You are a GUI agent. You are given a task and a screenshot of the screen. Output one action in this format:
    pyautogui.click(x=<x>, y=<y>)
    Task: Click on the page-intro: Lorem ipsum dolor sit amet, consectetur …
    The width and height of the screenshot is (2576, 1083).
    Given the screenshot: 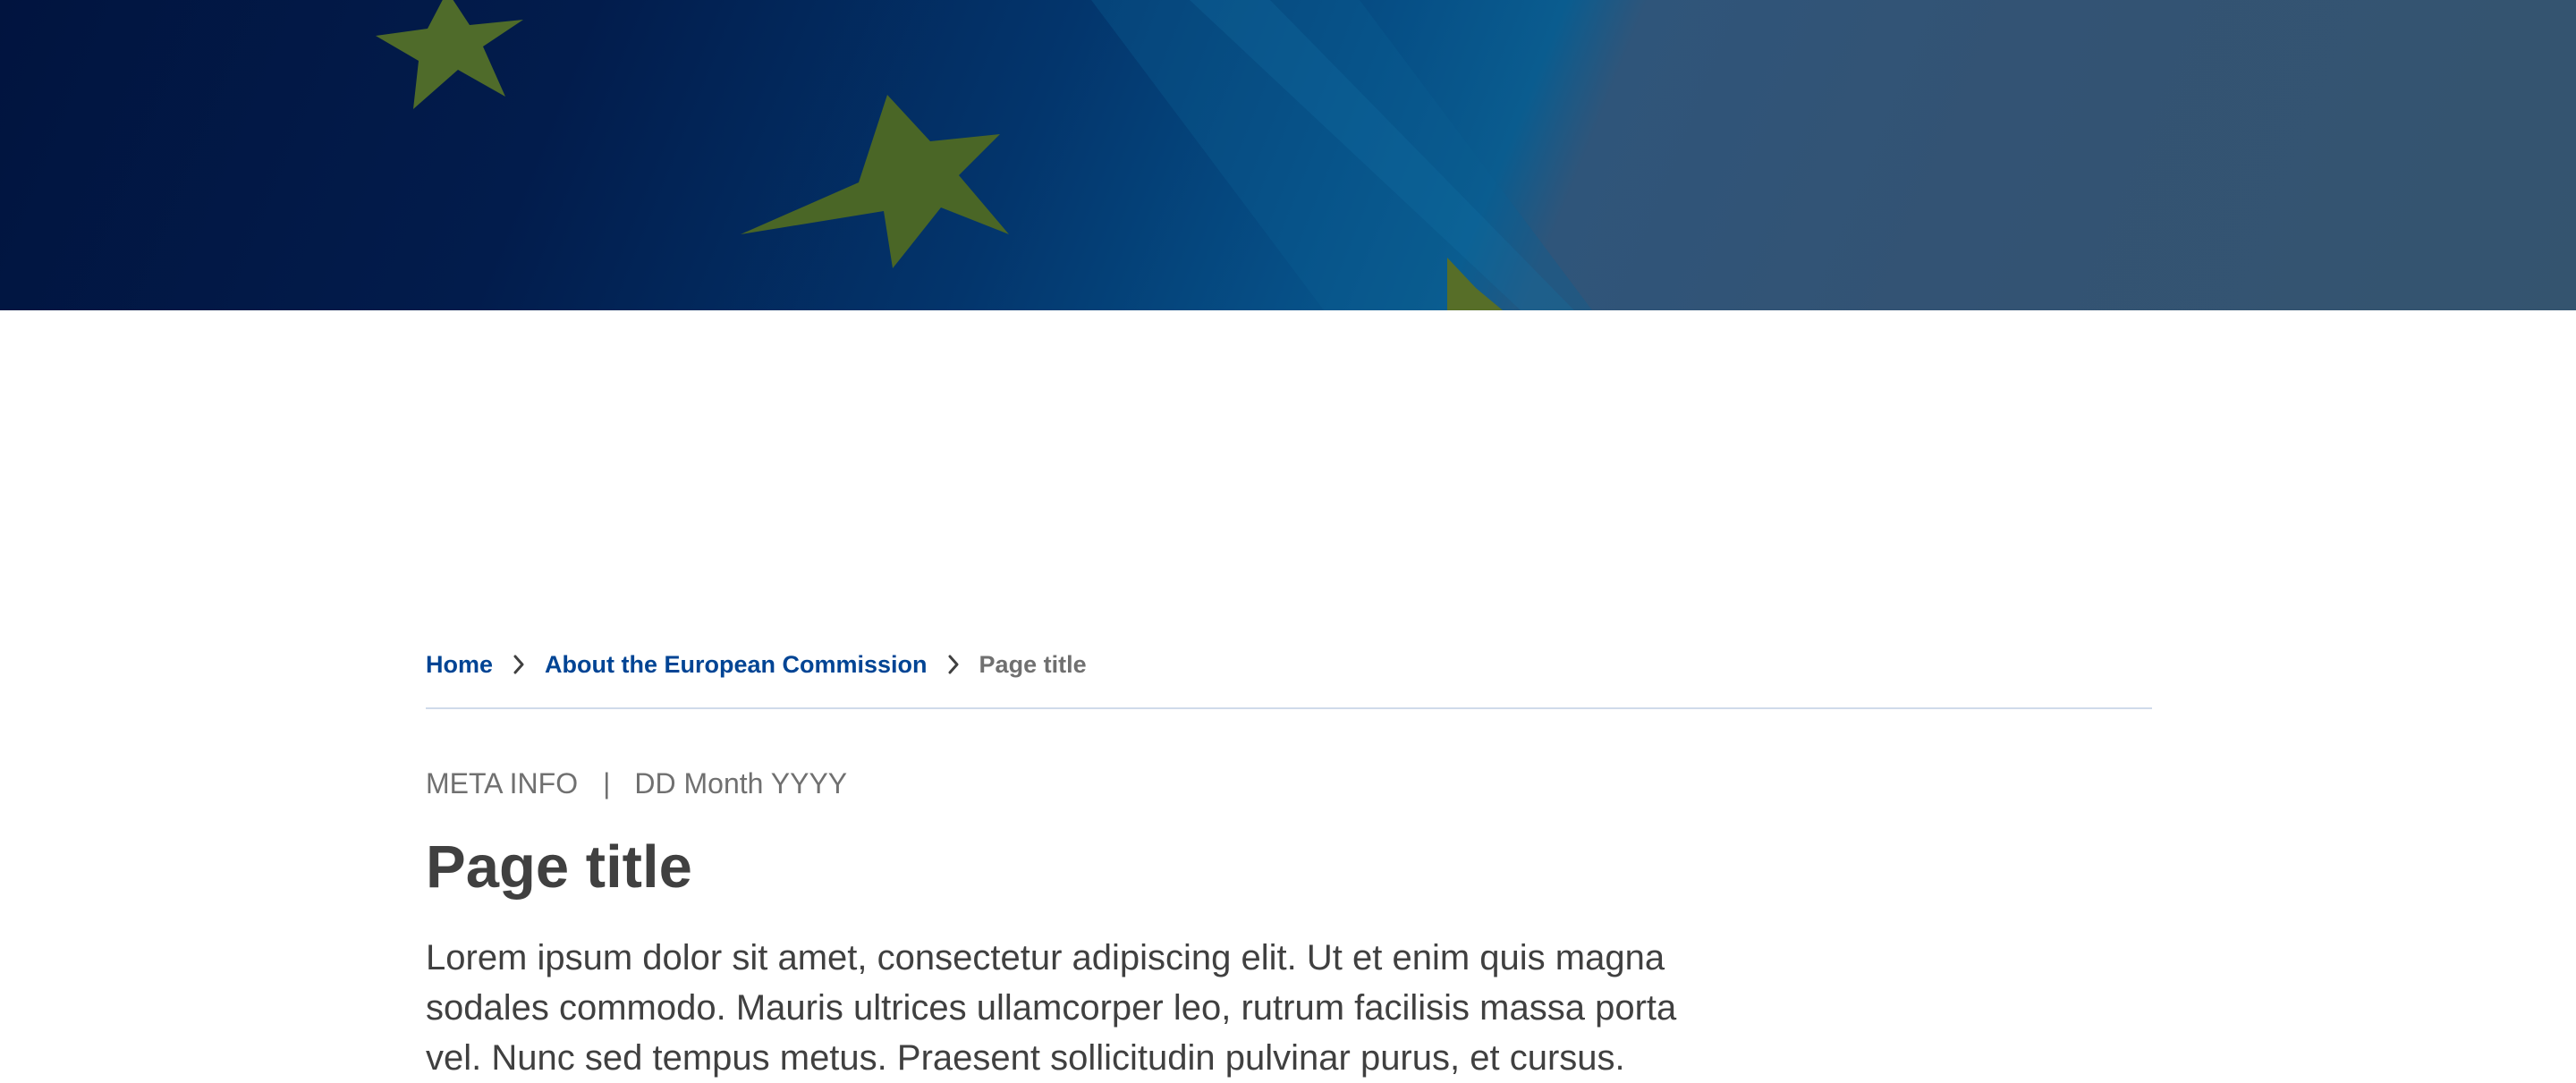 What is the action you would take?
    pyautogui.click(x=1051, y=1008)
    